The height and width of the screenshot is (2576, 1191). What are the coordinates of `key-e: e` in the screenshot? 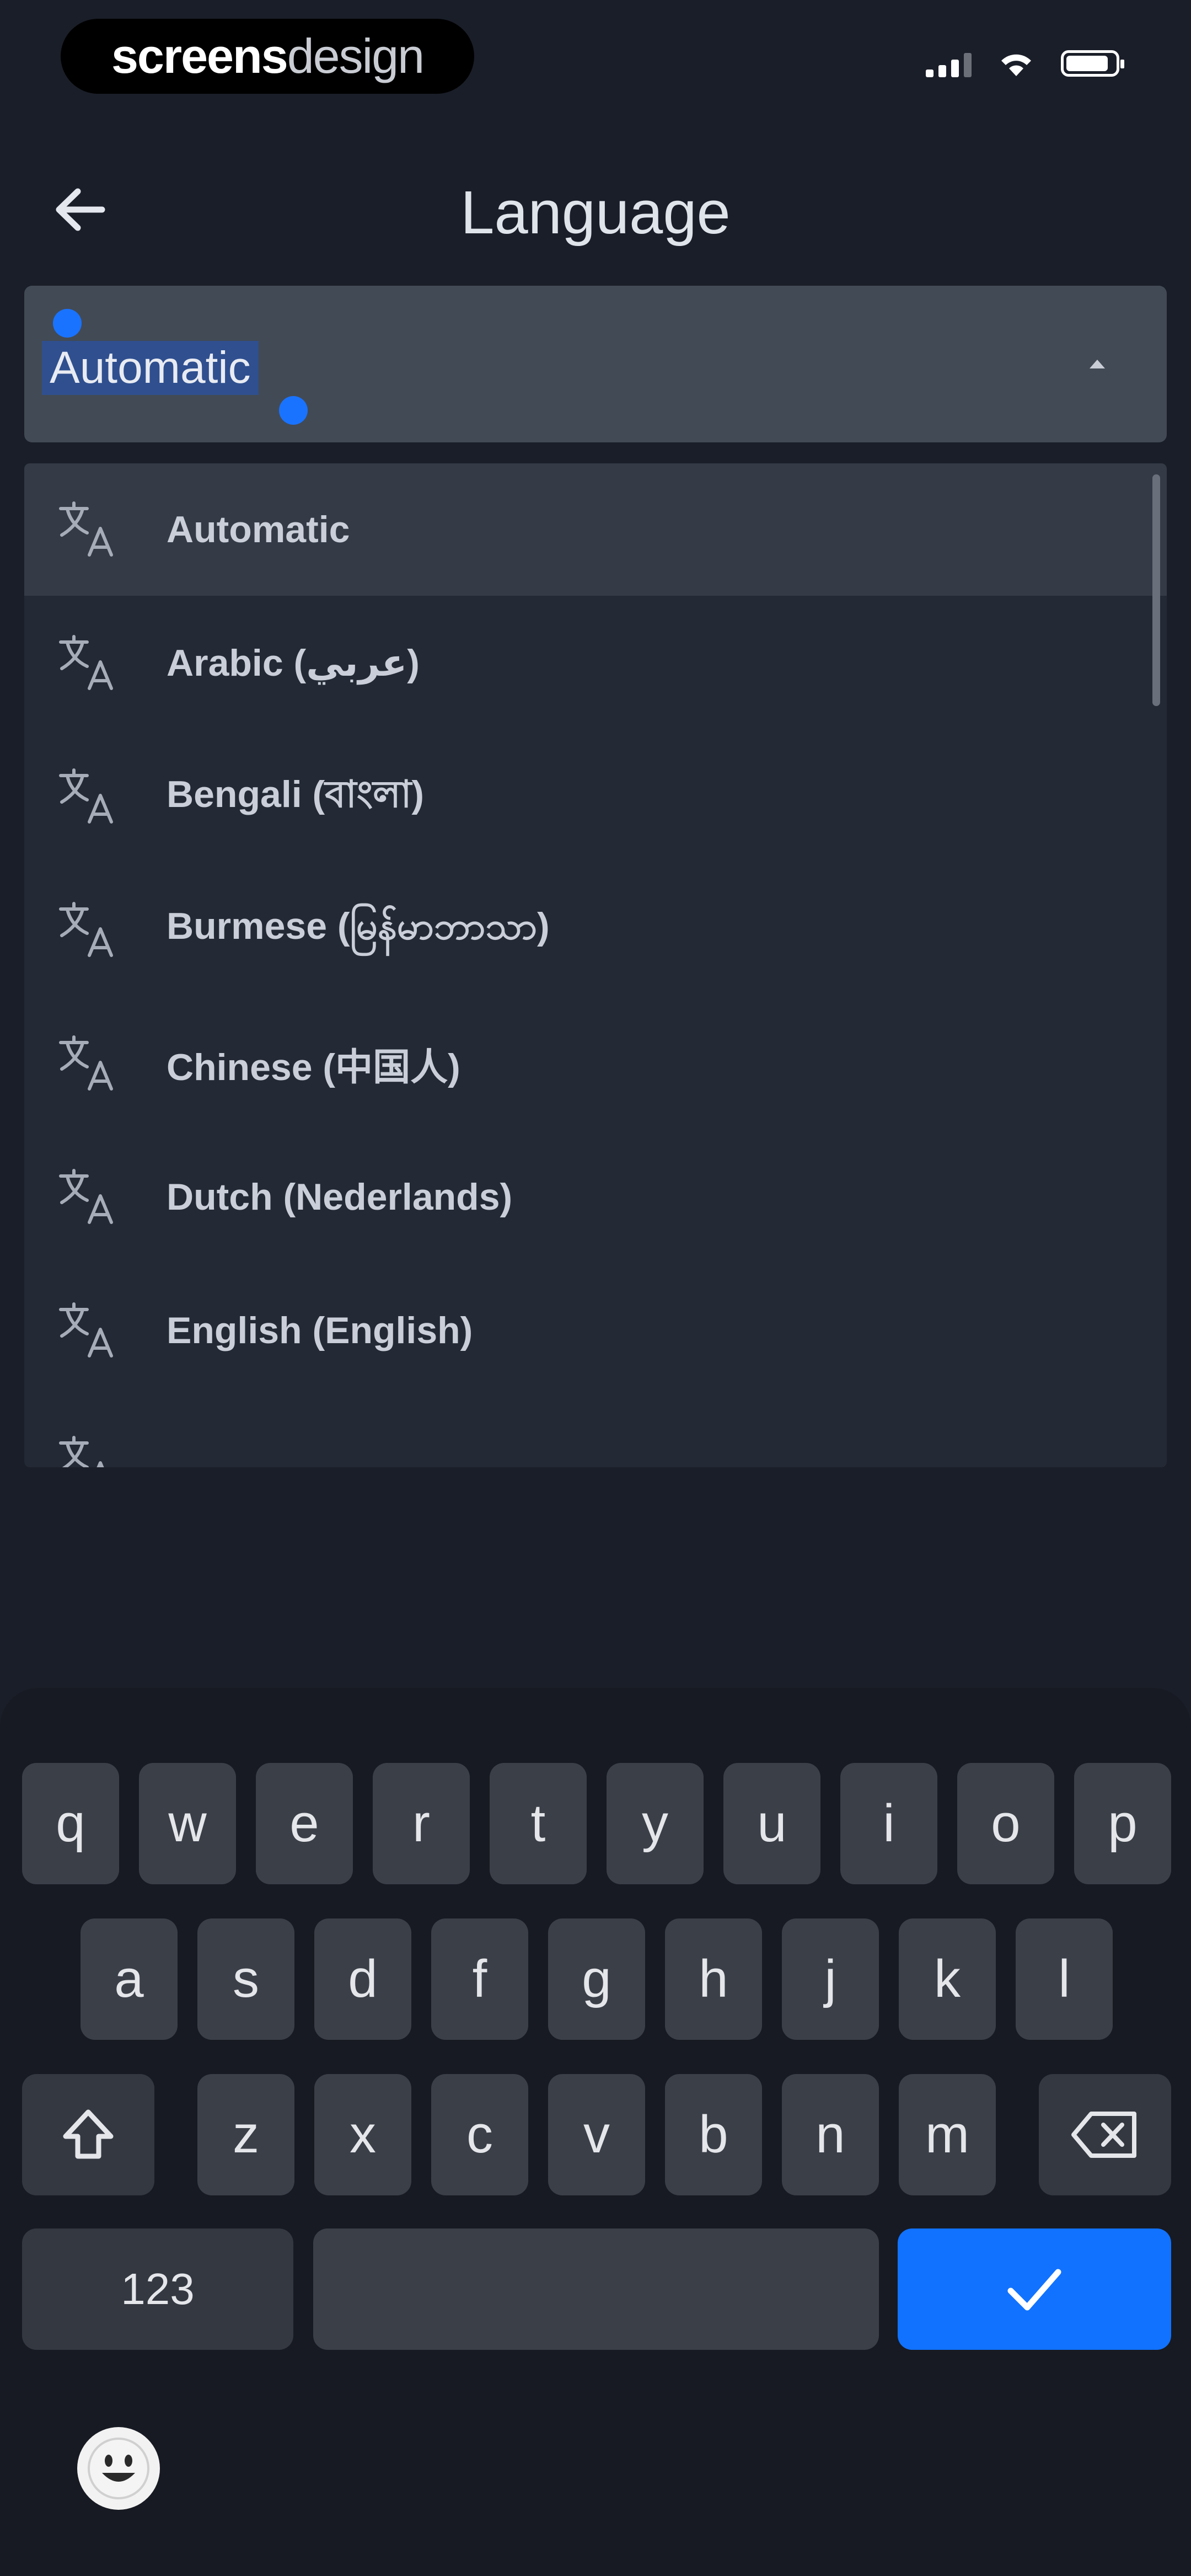 It's located at (304, 1823).